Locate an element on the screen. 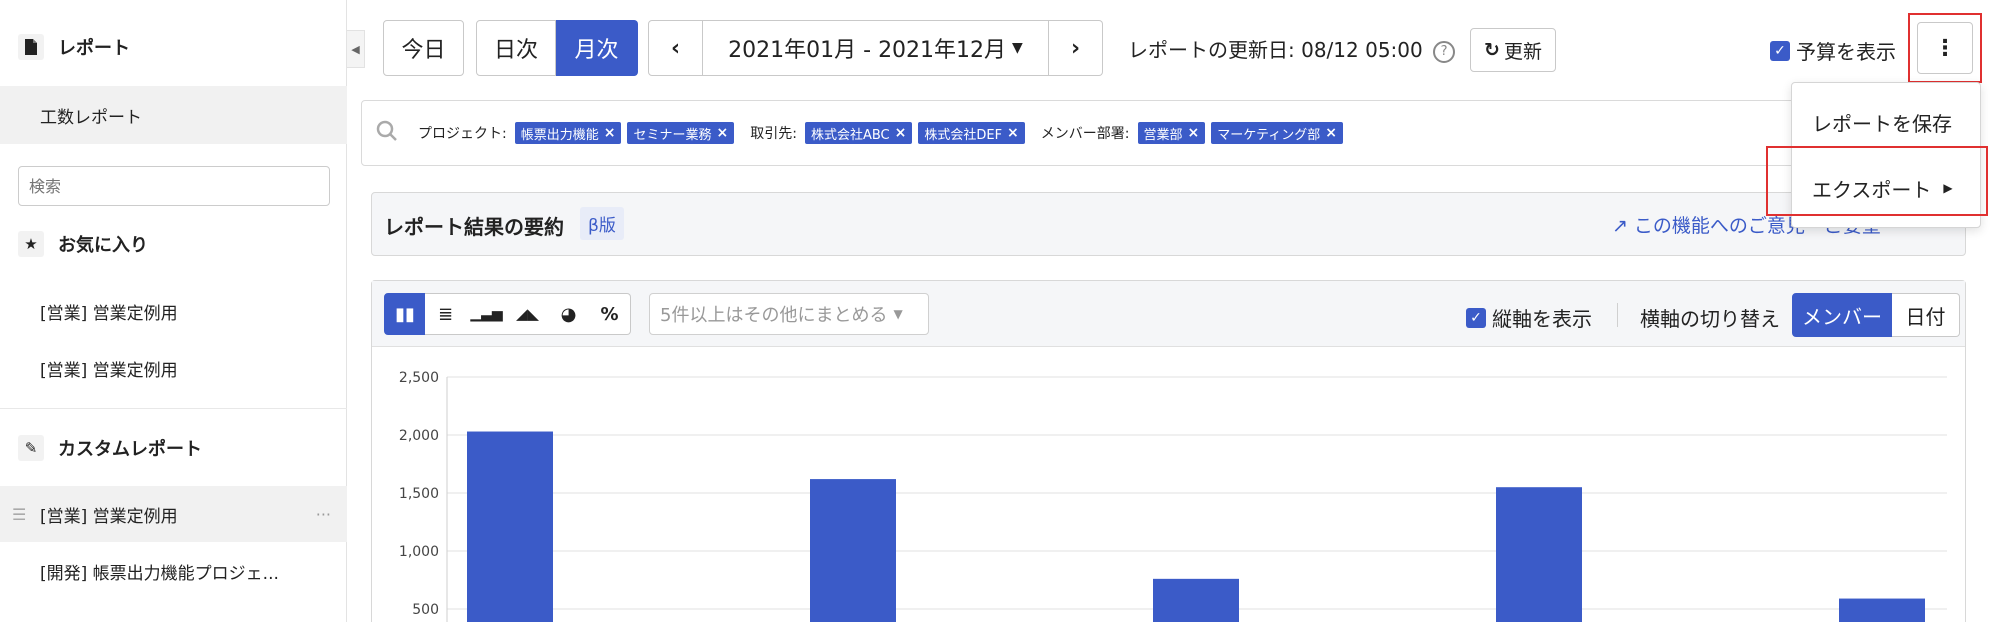 The image size is (1996, 622). date-range-dropdown: 2021年01月 - 2021年12月 ▼ is located at coordinates (876, 48).